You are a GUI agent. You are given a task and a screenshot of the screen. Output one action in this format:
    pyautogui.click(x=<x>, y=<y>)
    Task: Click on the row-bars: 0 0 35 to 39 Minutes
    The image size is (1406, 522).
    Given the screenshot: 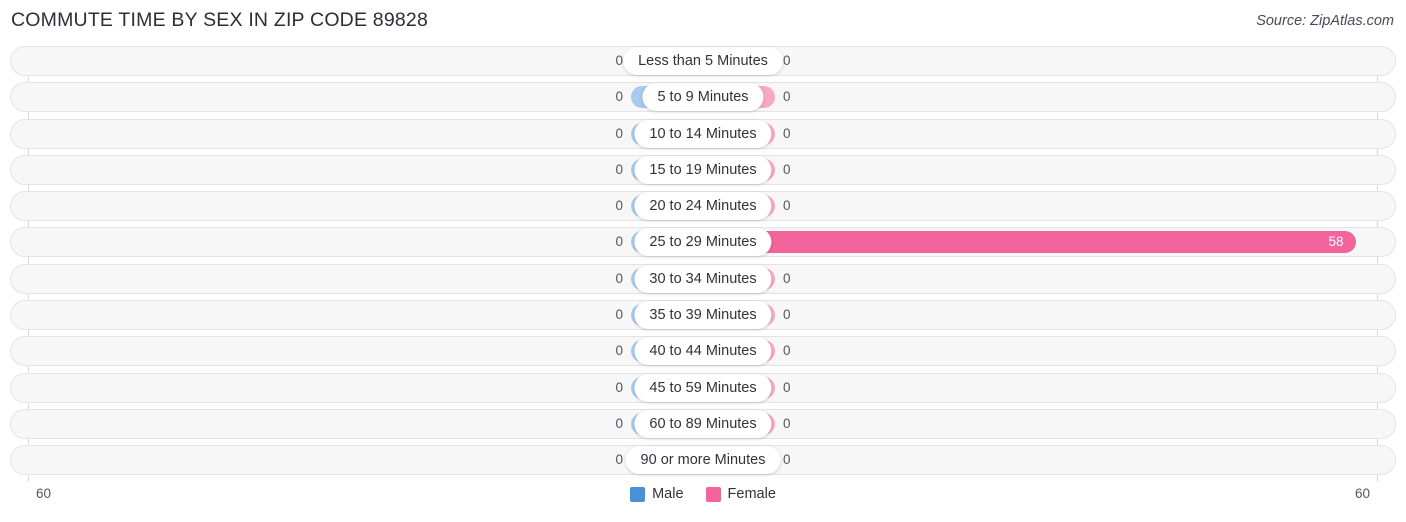 What is the action you would take?
    pyautogui.click(x=703, y=315)
    